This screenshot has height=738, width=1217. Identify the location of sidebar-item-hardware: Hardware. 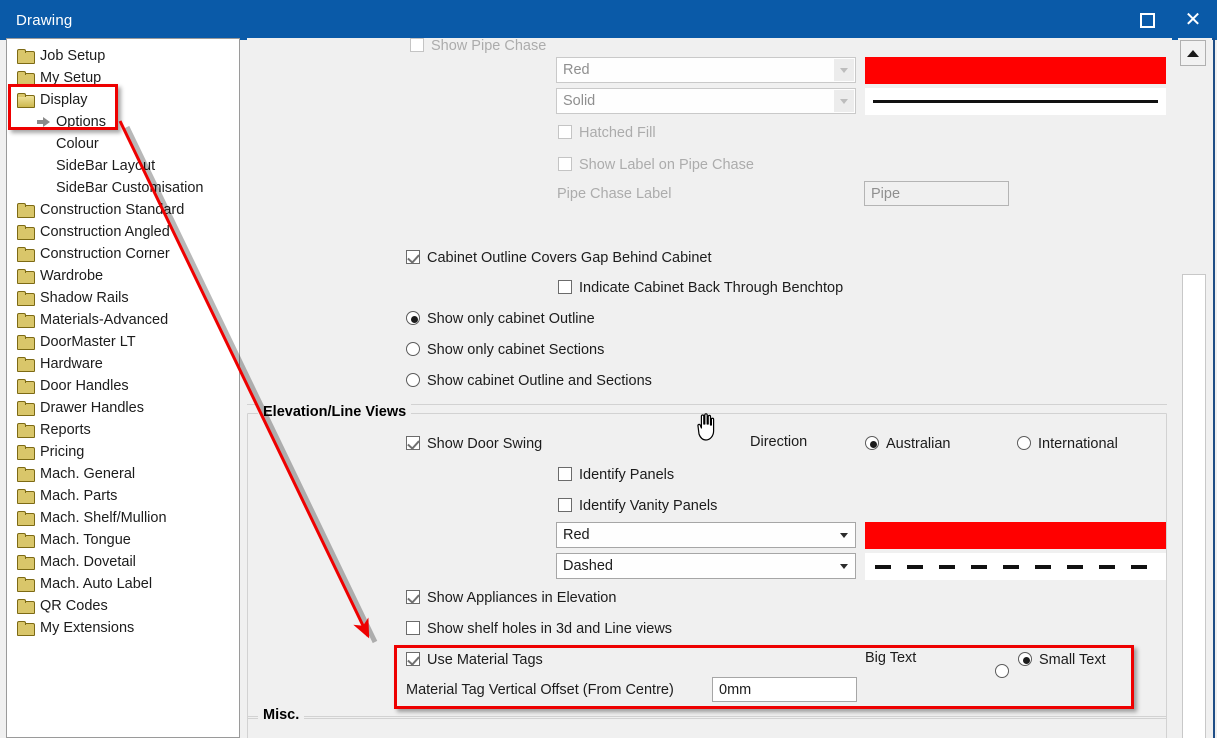
(123, 364).